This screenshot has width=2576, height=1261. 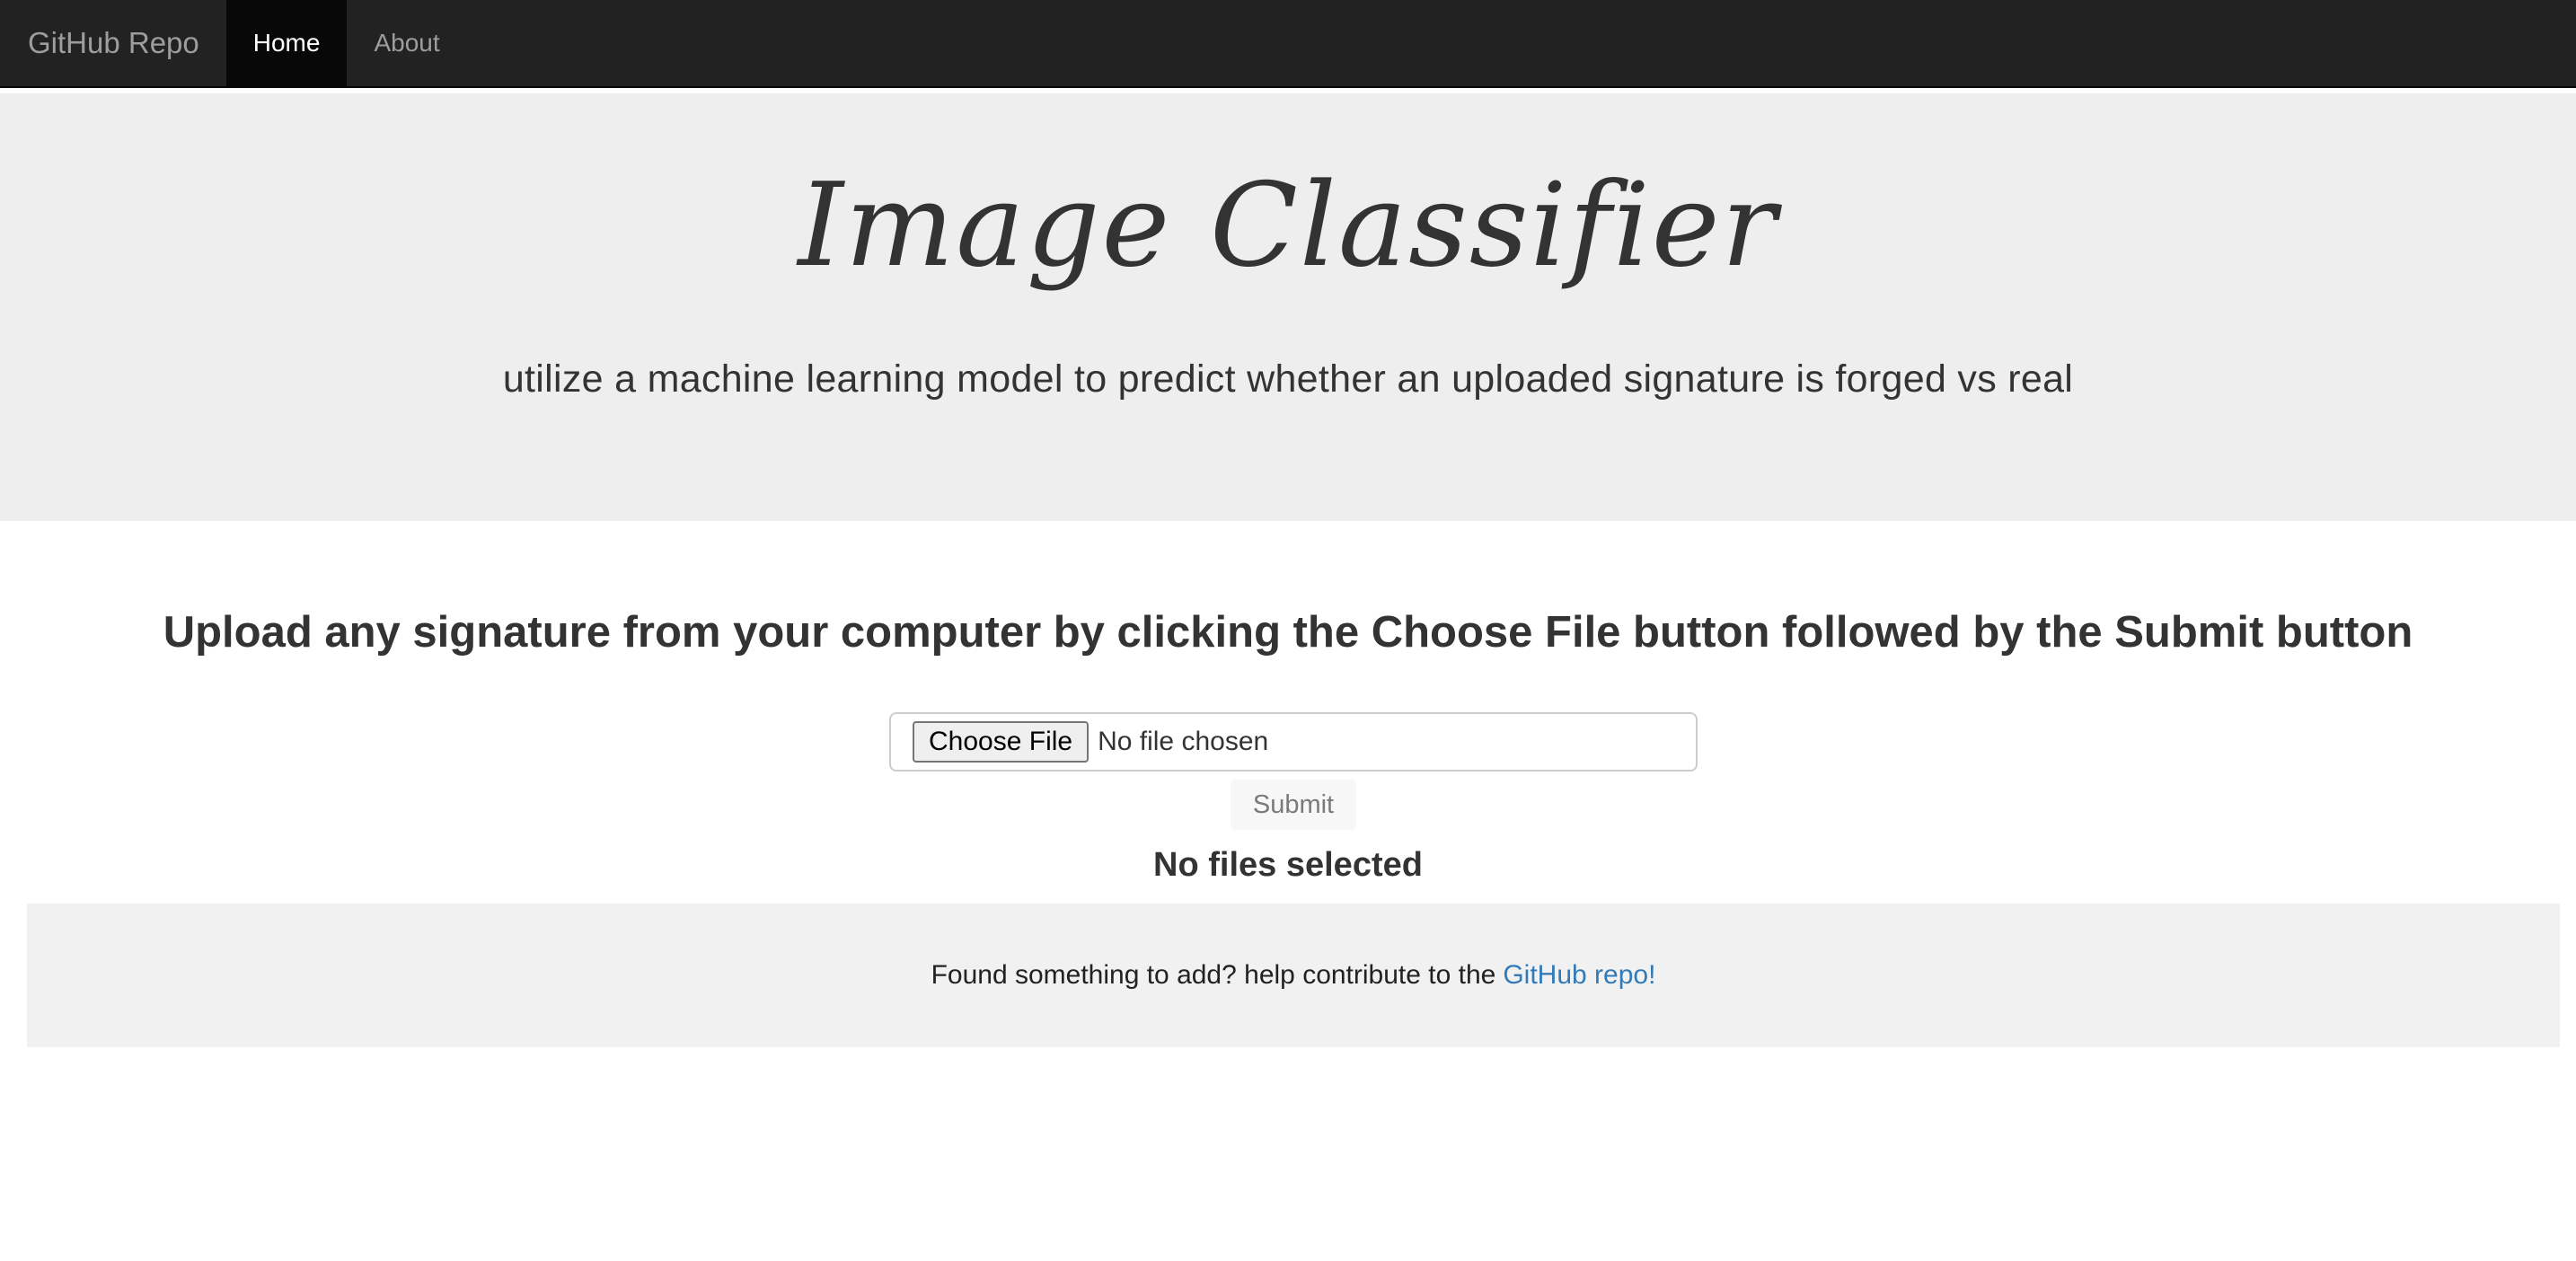 What do you see at coordinates (1293, 805) in the screenshot?
I see `submit-button: Submit` at bounding box center [1293, 805].